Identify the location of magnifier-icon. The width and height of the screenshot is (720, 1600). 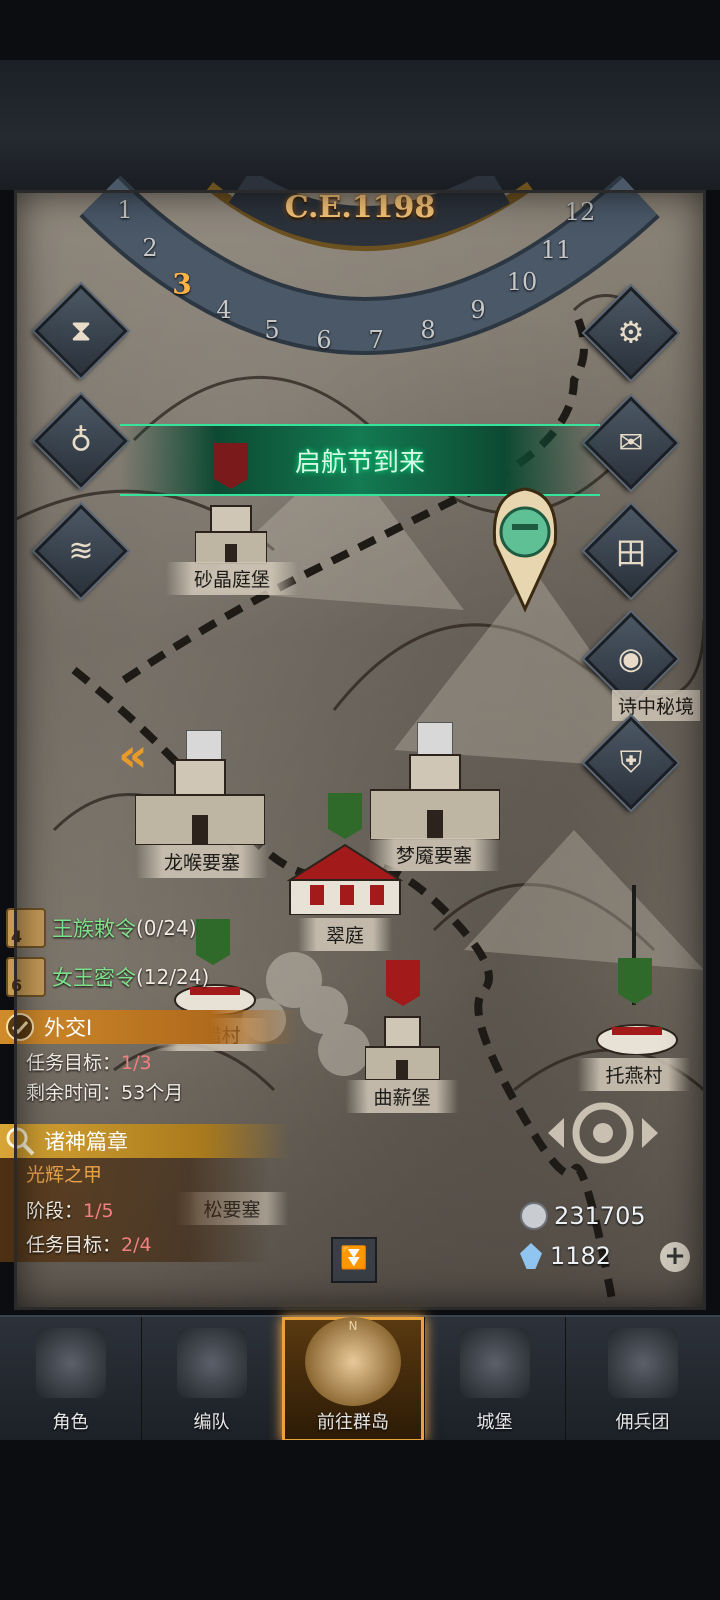
(20, 1141).